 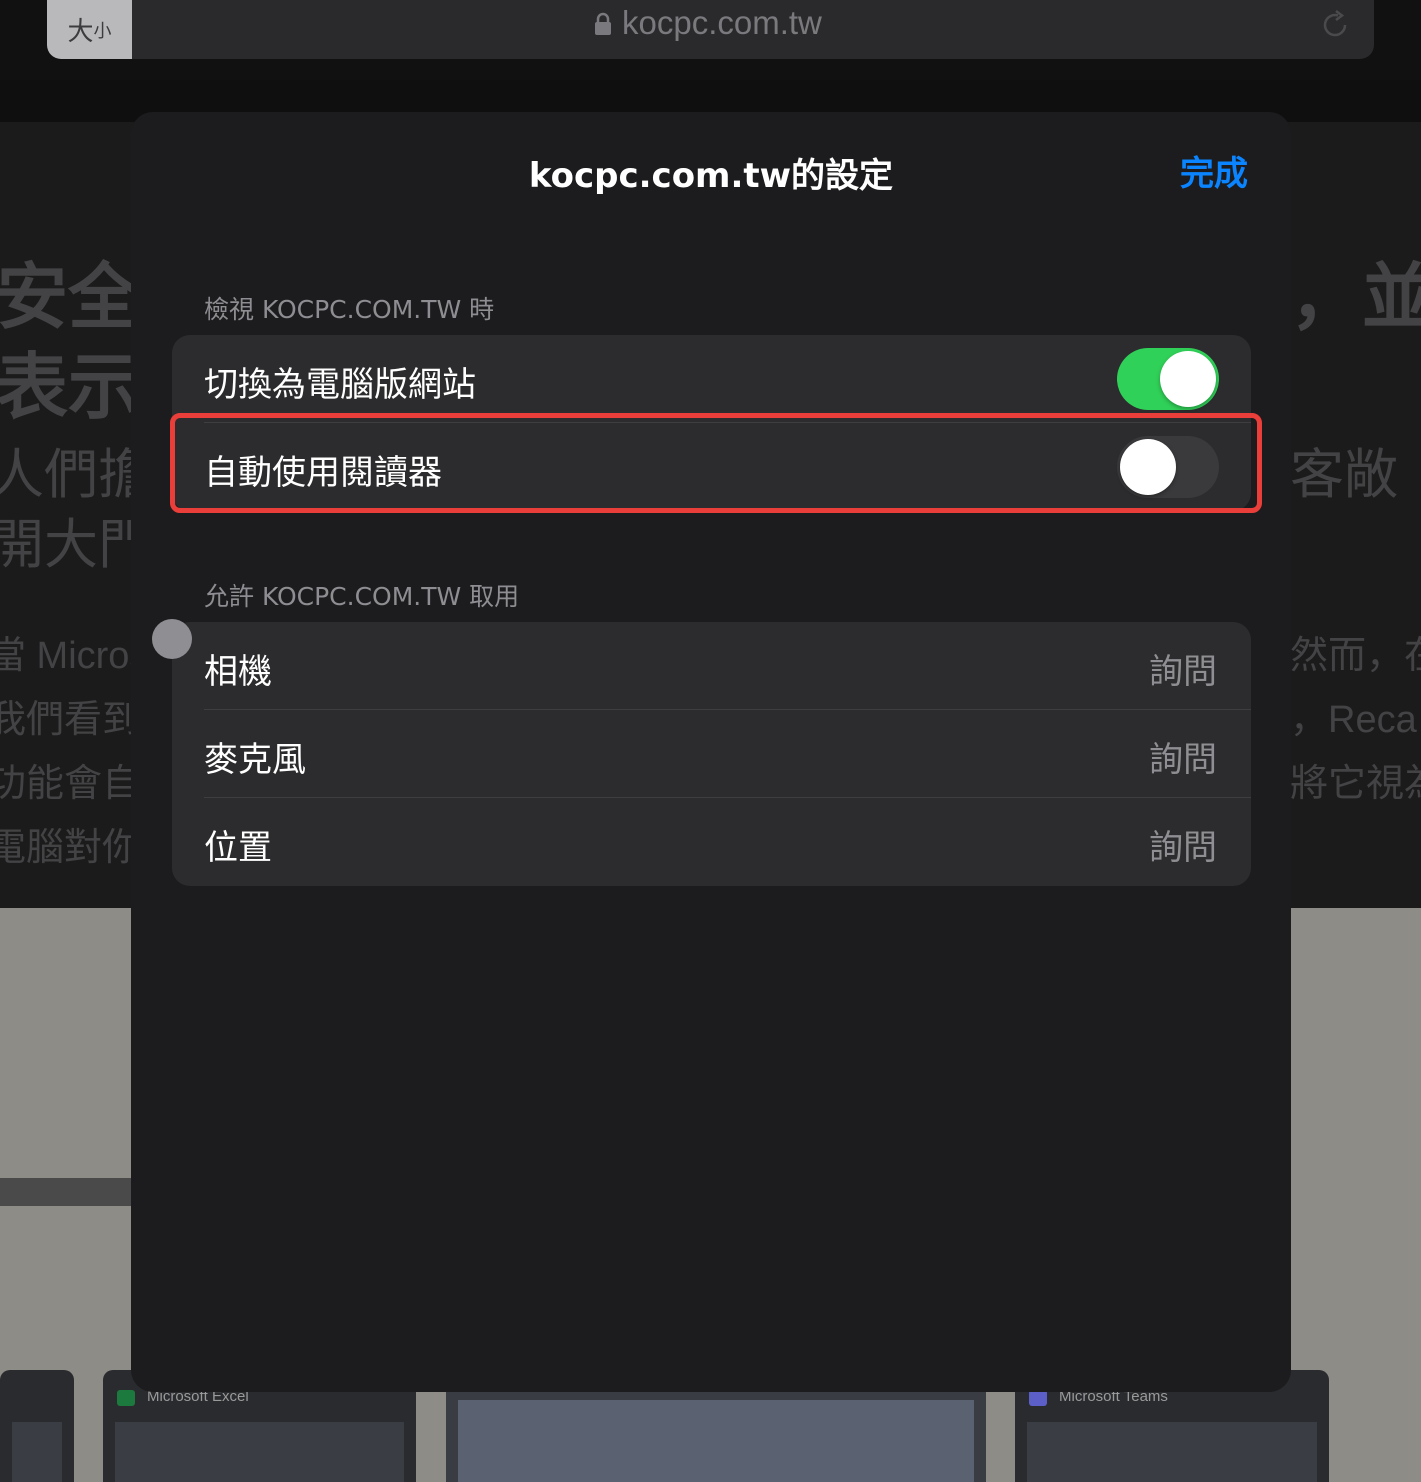 What do you see at coordinates (126, 1398) in the screenshot?
I see `excel-icon` at bounding box center [126, 1398].